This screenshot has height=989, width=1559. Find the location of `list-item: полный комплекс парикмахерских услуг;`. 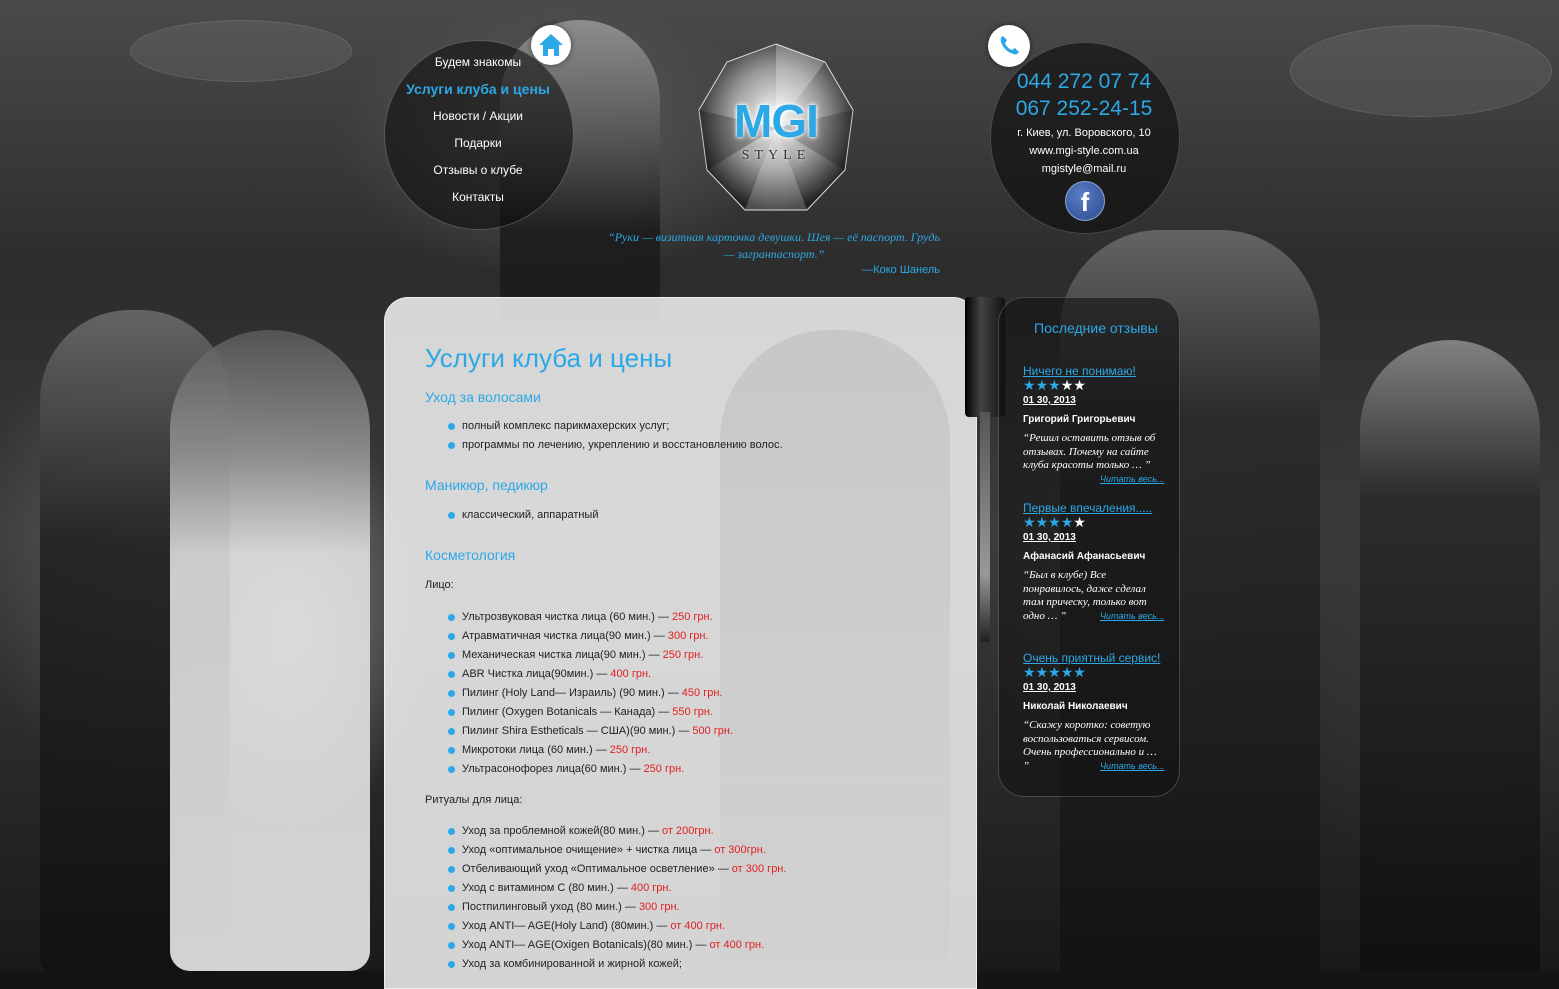

list-item: полный комплекс парикмахерских услуг; is located at coordinates (615, 426).